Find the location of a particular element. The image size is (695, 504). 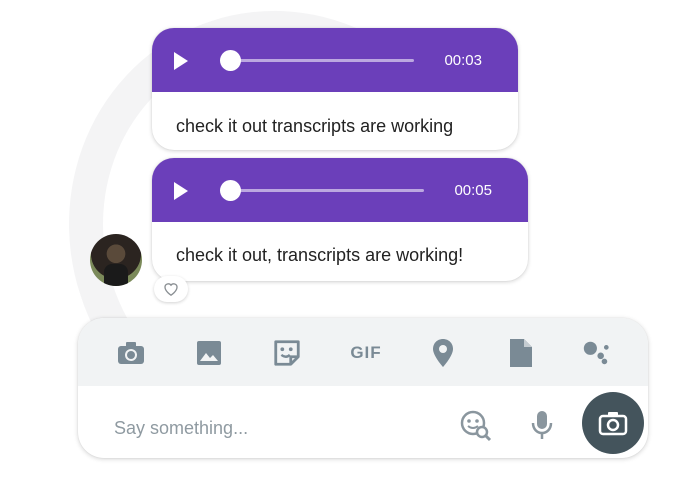

audio-duration: 00:03 is located at coordinates (463, 60).